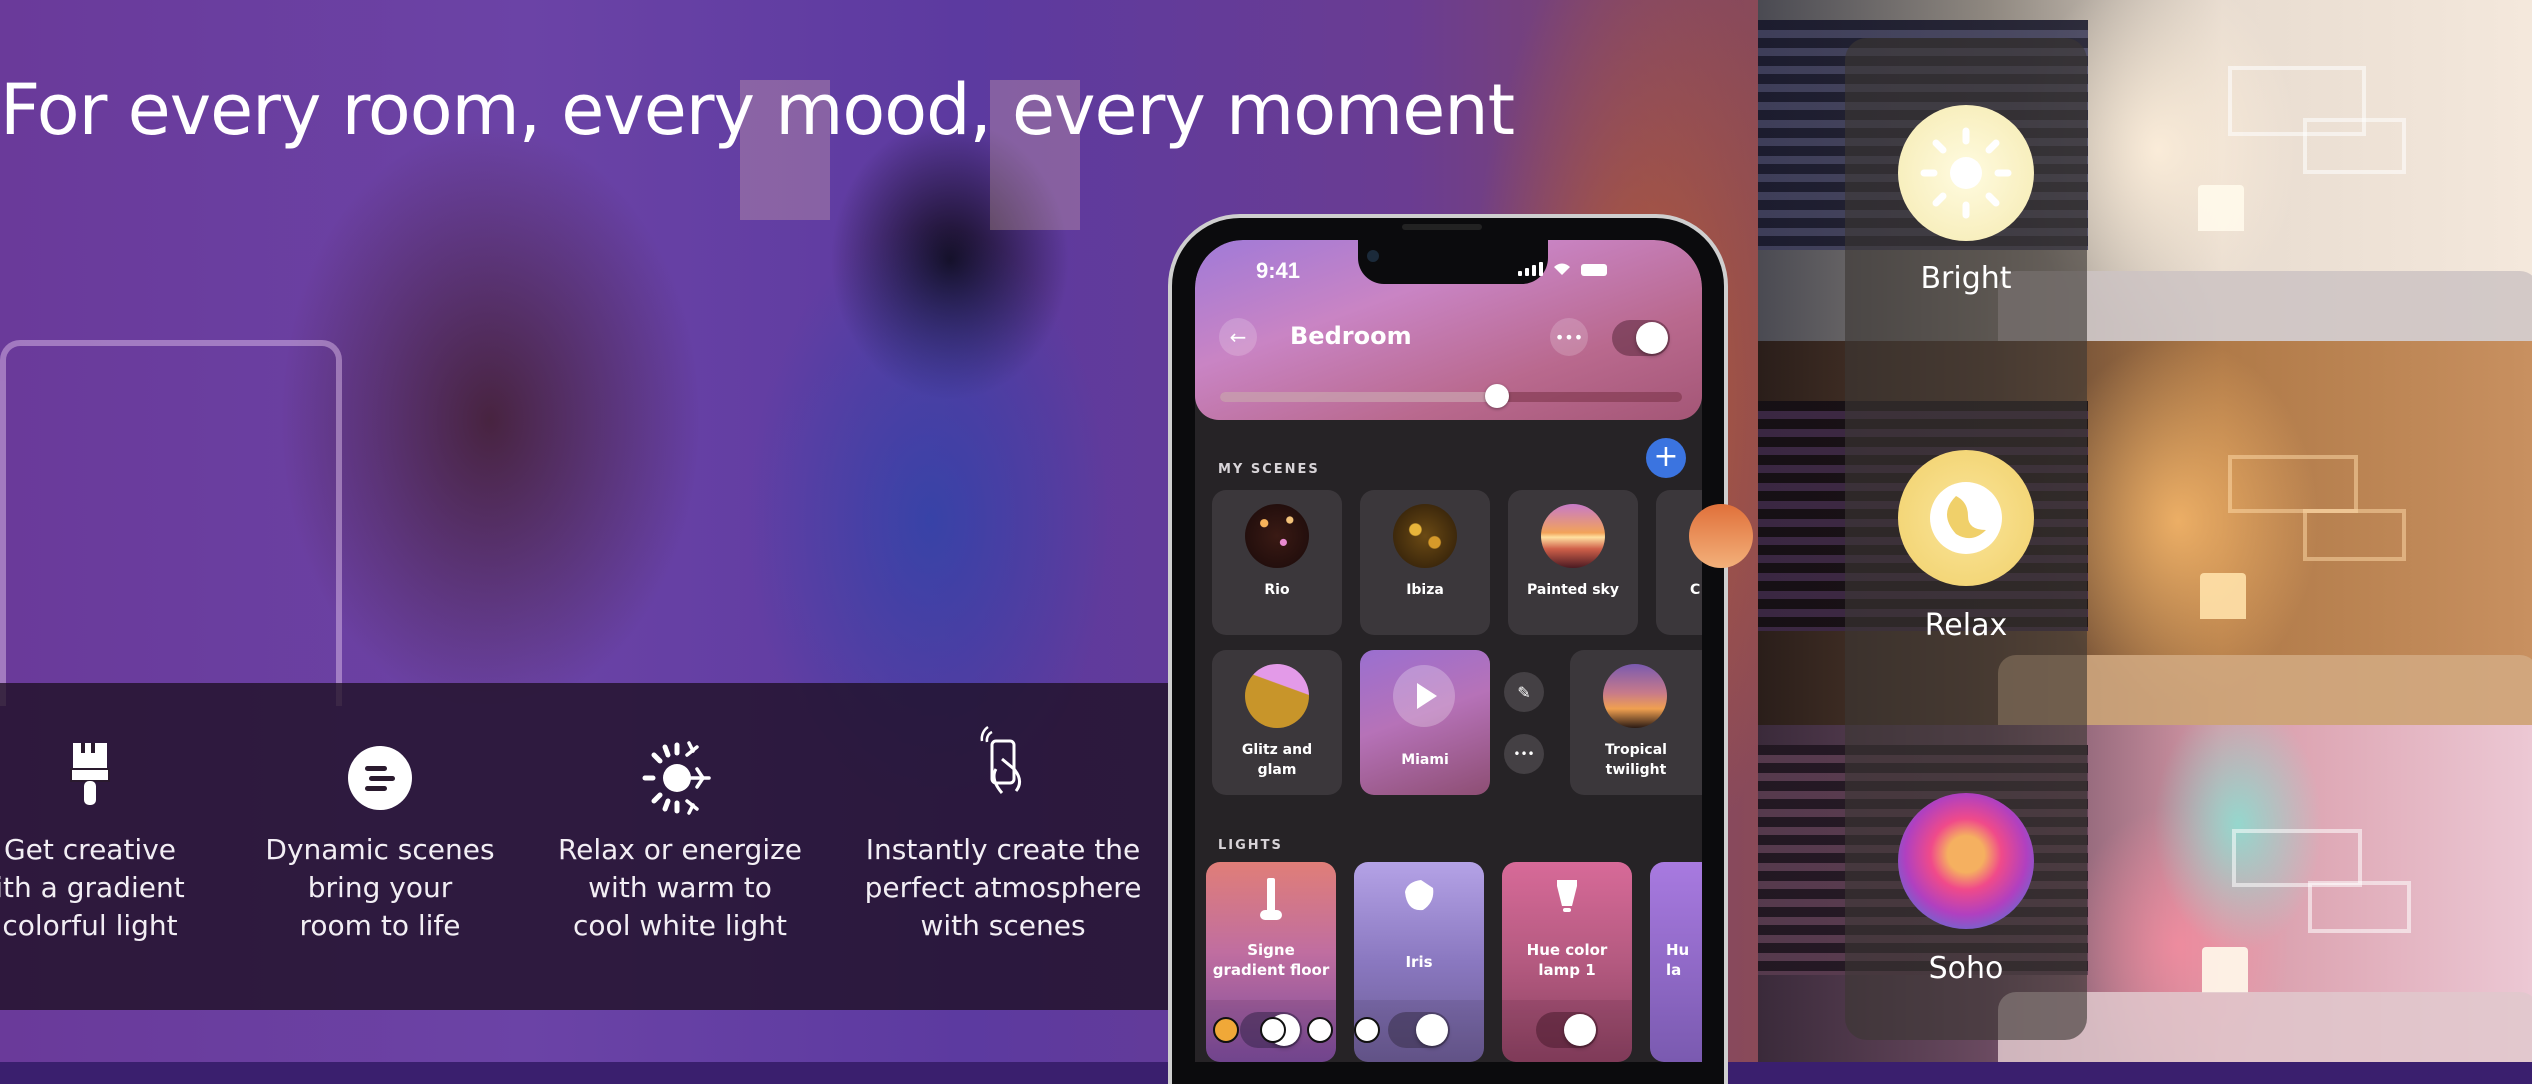 The width and height of the screenshot is (2532, 1084). I want to click on feature-line: Dynamic scenes, so click(380, 849).